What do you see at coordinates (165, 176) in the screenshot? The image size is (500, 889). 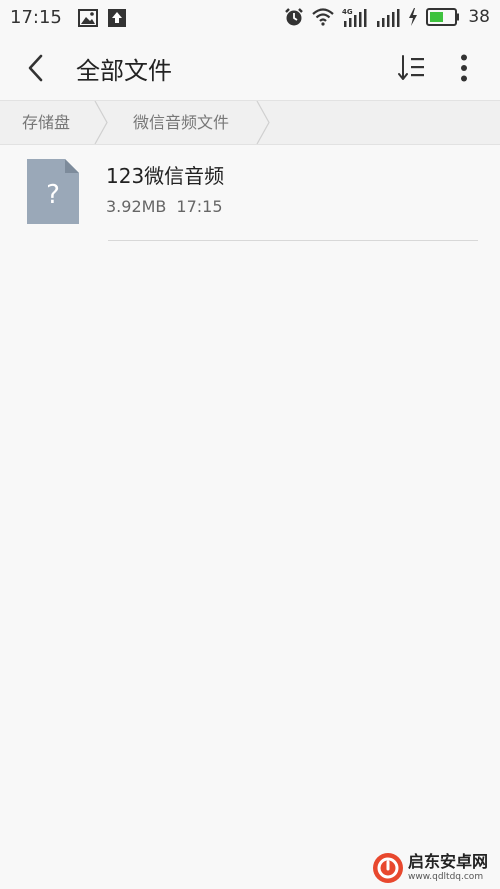 I see `file-name: 123微信音频` at bounding box center [165, 176].